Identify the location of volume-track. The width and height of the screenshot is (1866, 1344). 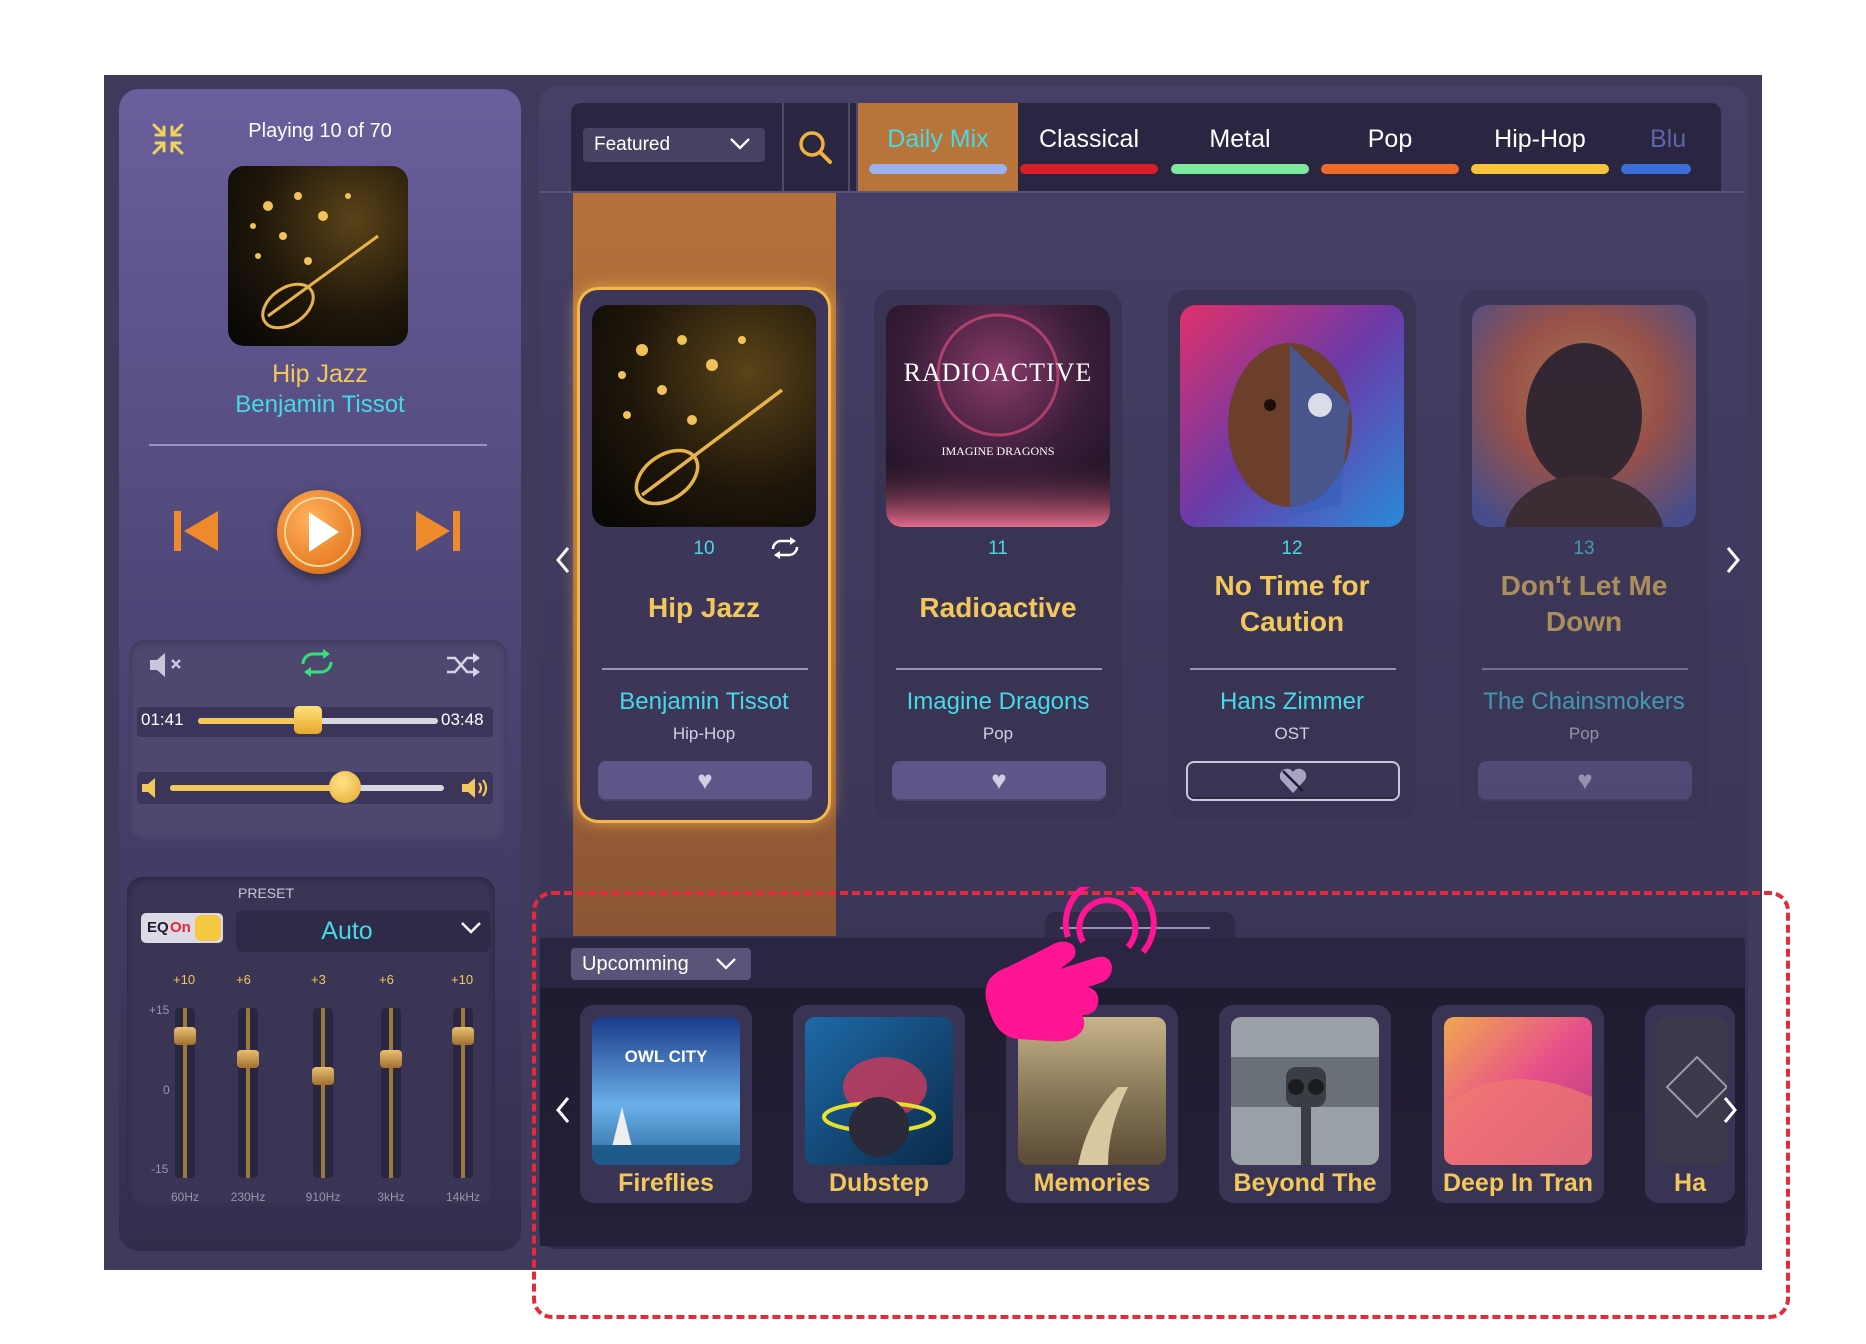
(307, 788).